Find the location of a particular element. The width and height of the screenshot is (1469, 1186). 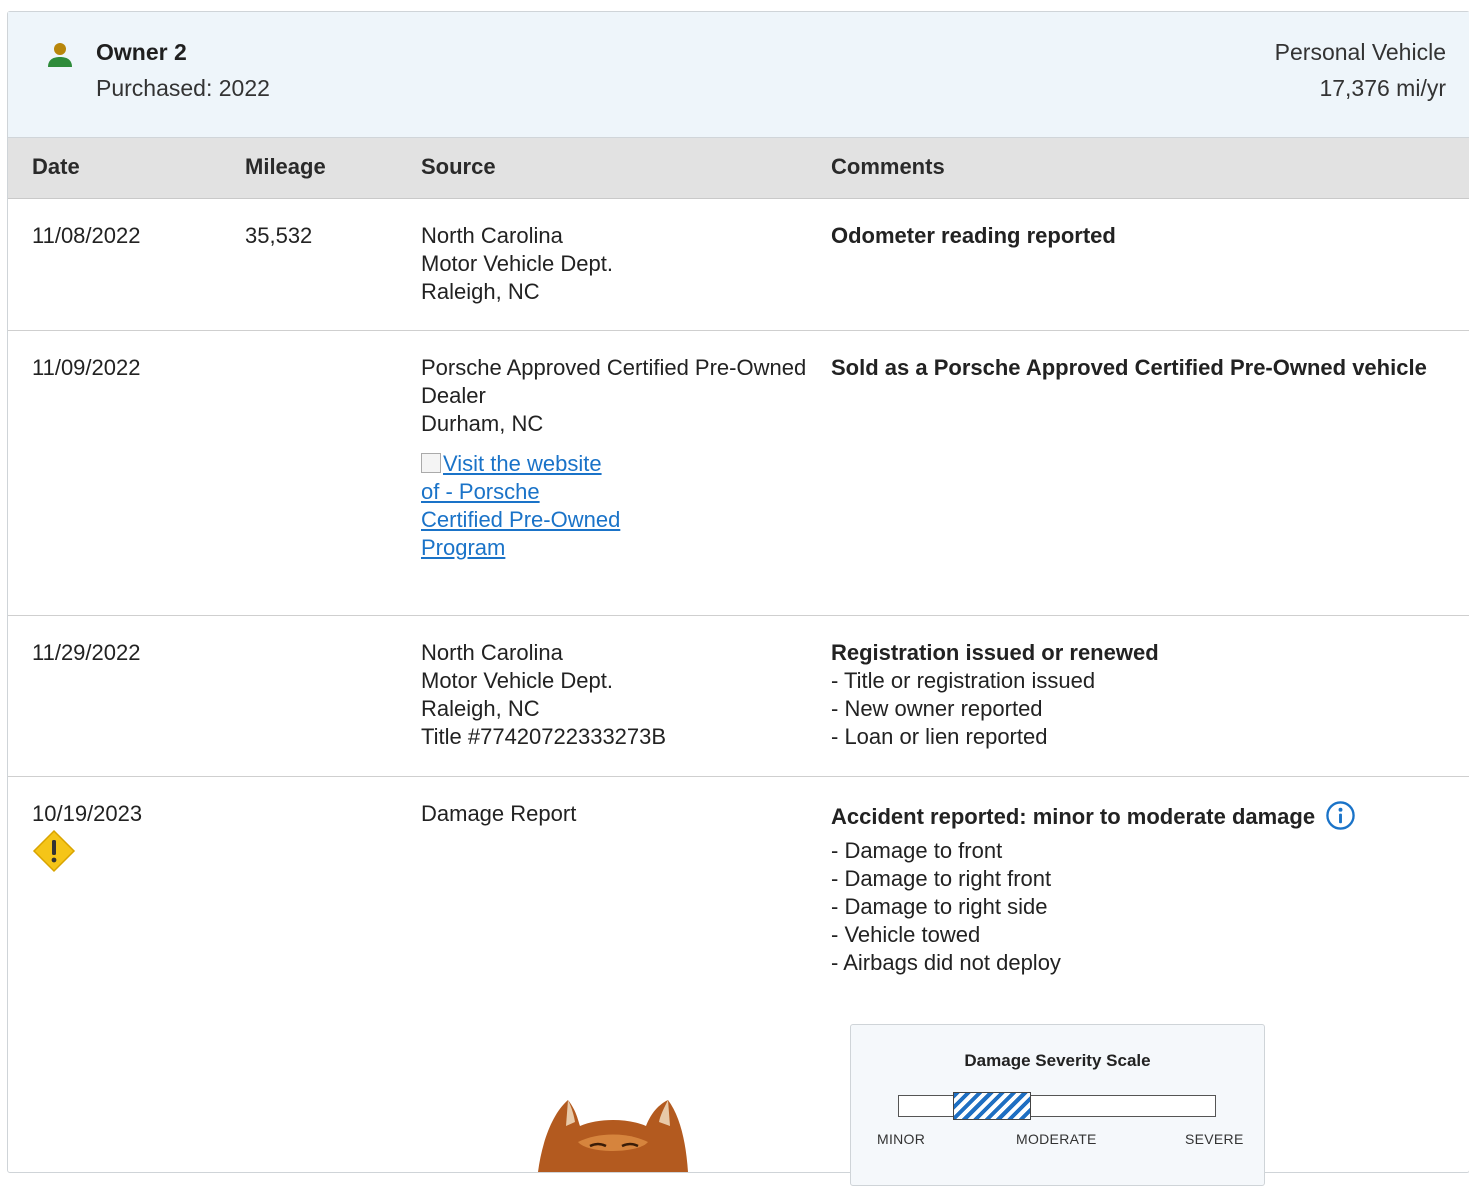

comment-bullet: - Title or registration issued is located at coordinates (963, 680).